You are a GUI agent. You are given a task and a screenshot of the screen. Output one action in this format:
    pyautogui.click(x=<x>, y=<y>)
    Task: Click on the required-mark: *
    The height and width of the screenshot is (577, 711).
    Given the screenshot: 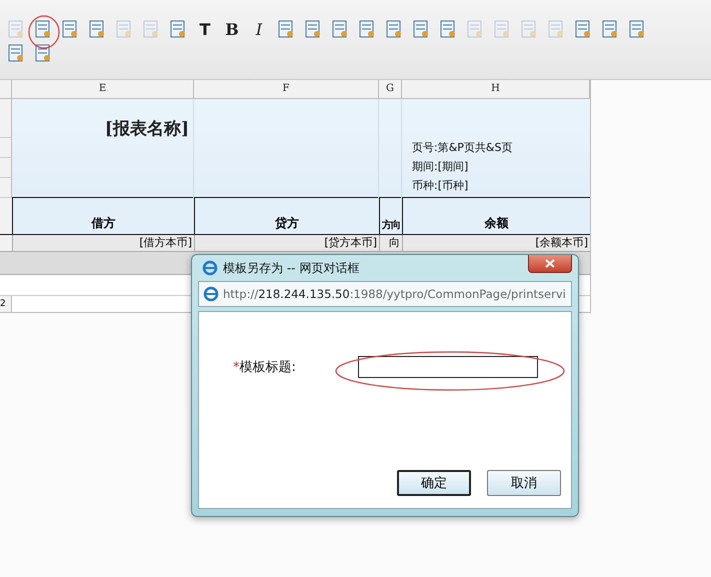 What is the action you would take?
    pyautogui.click(x=236, y=367)
    